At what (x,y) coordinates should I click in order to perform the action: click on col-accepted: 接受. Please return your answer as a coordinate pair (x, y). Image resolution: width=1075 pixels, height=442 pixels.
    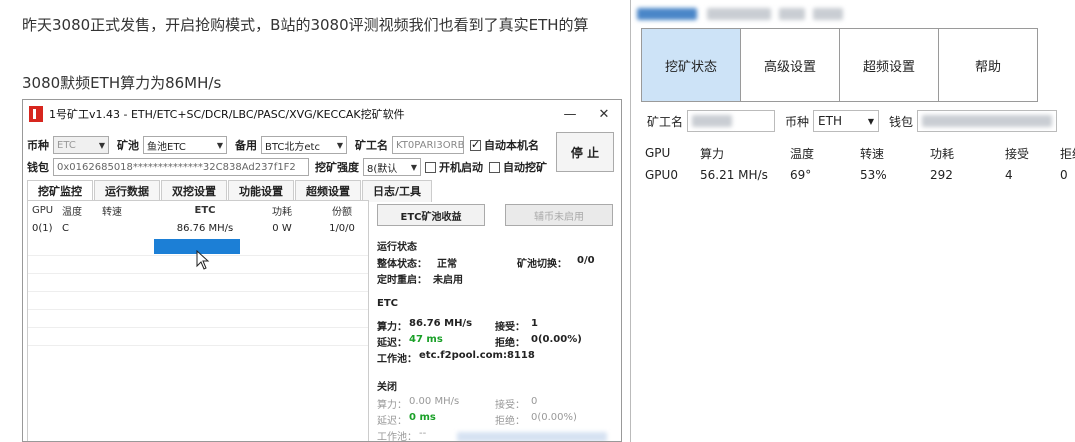
    Looking at the image, I should click on (1017, 153).